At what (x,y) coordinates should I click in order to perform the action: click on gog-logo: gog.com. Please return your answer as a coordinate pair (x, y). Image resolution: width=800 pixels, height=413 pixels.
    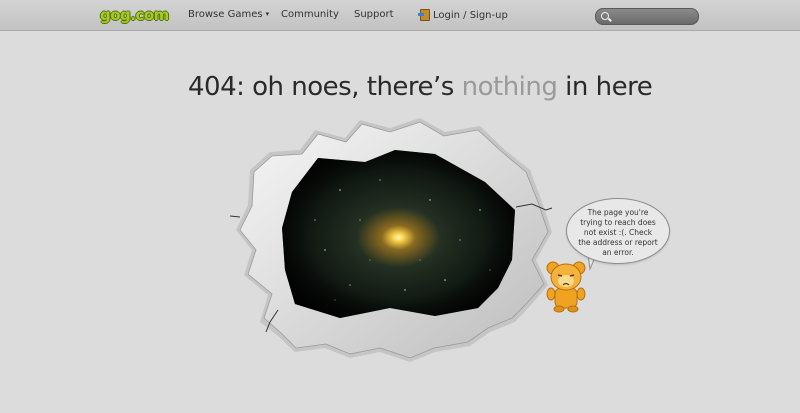
    Looking at the image, I should click on (134, 15).